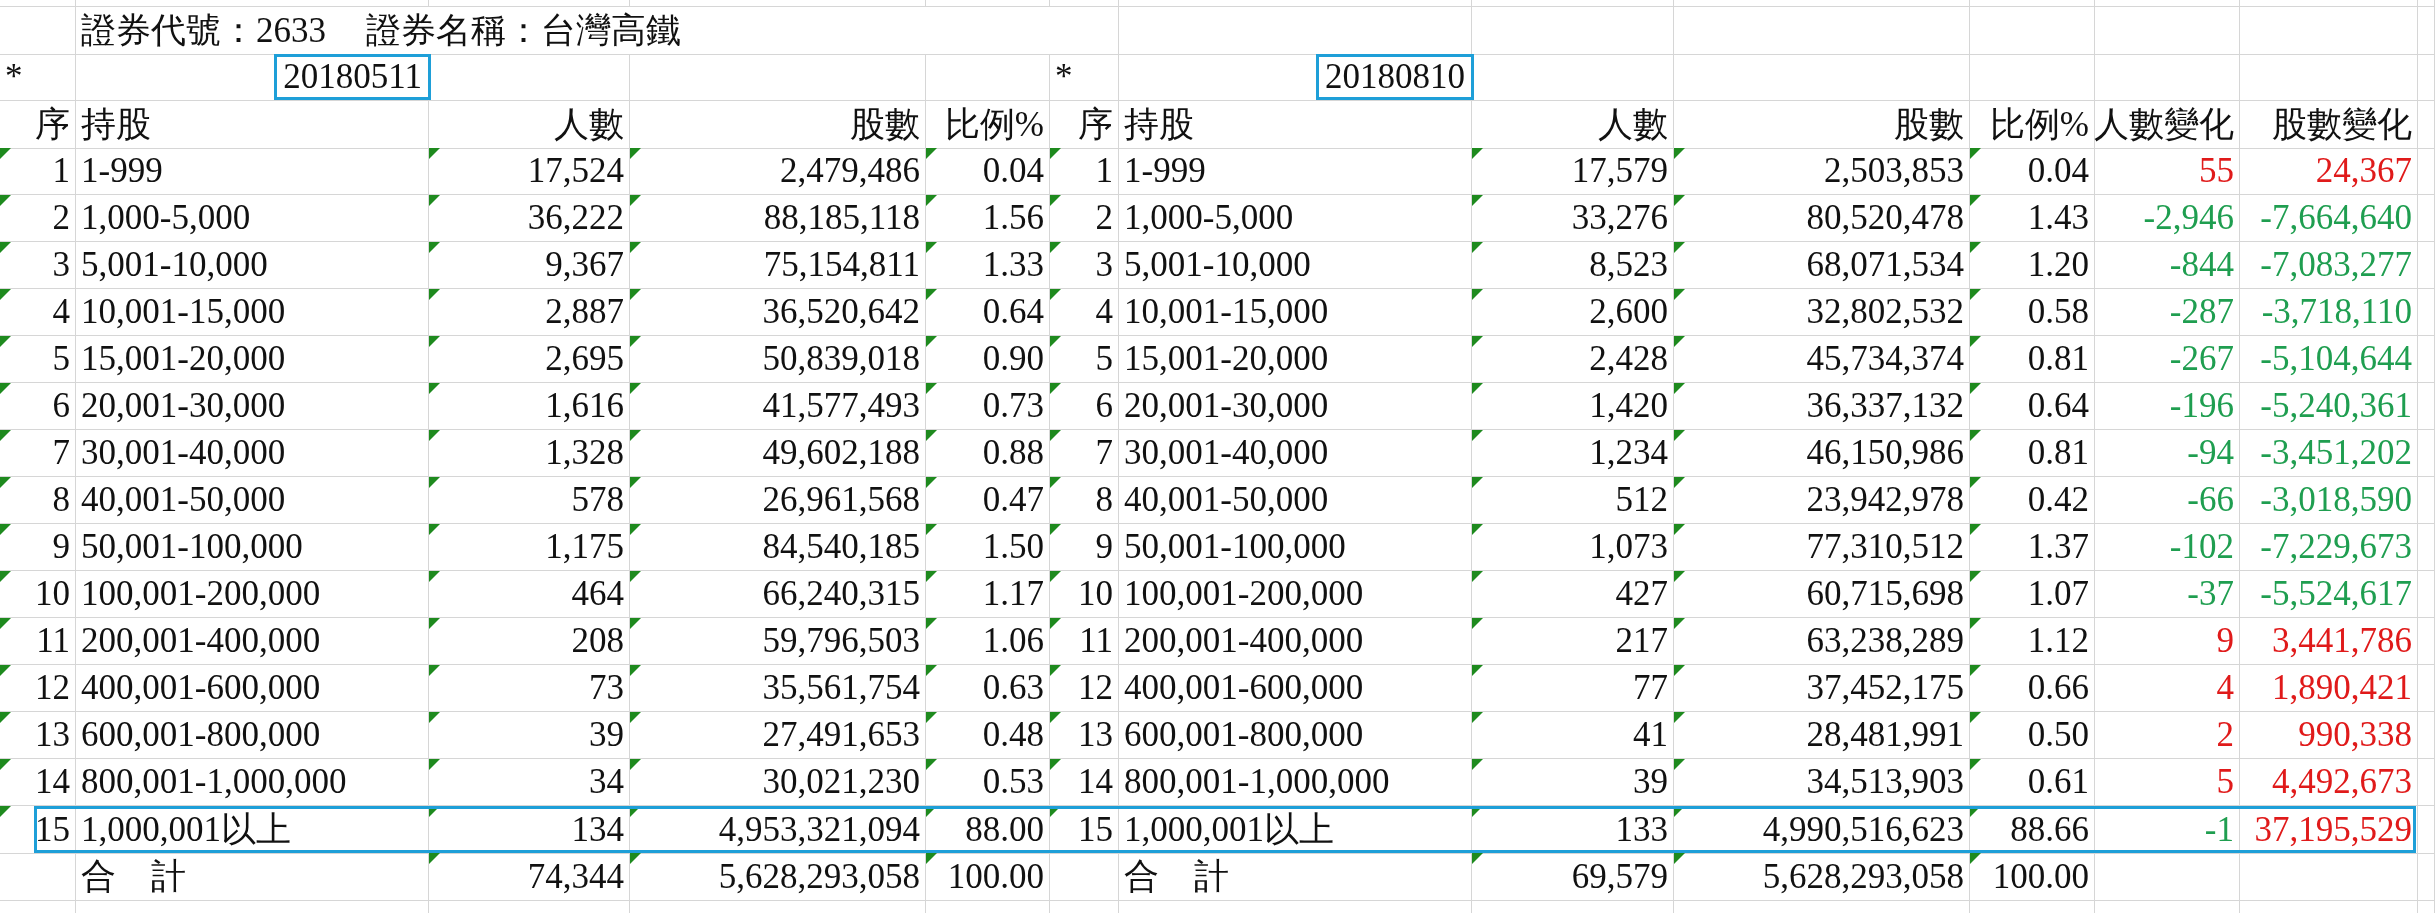 This screenshot has height=913, width=2435. Describe the element at coordinates (214, 782) in the screenshot. I see `holding-range: 800,001-1,000,000` at that location.